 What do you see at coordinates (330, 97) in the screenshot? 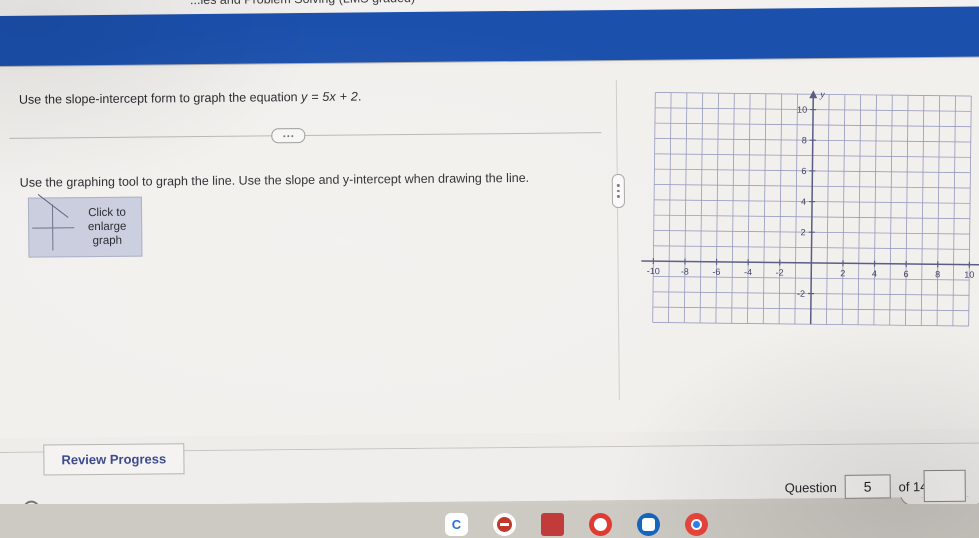
I see `equation: y = 5x + 2` at bounding box center [330, 97].